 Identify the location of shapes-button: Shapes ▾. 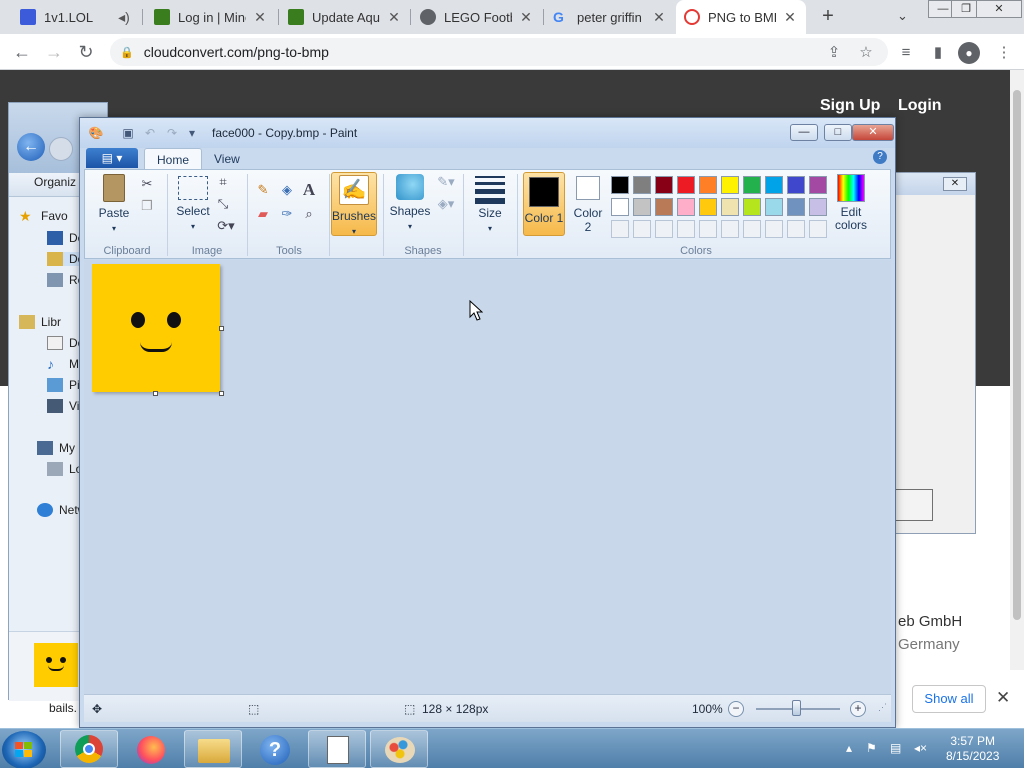
(410, 203).